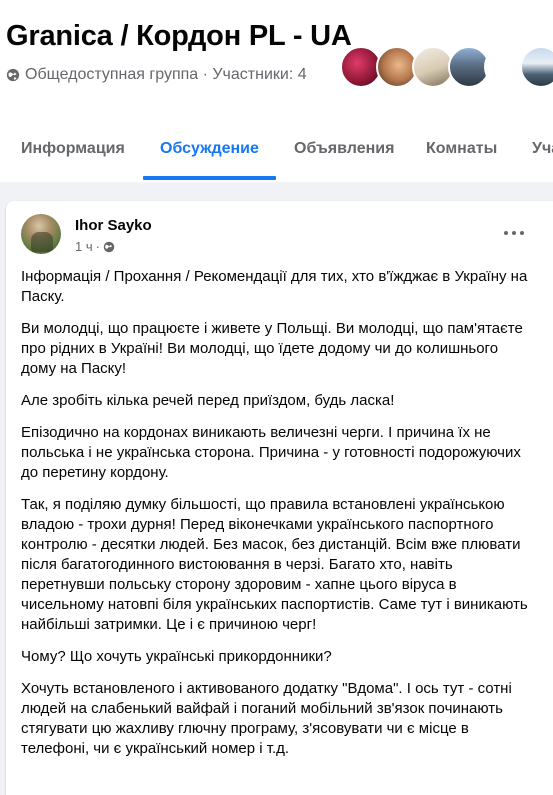 The width and height of the screenshot is (553, 795). Describe the element at coordinates (113, 225) in the screenshot. I see `author-name: Ihor Sayko` at that location.